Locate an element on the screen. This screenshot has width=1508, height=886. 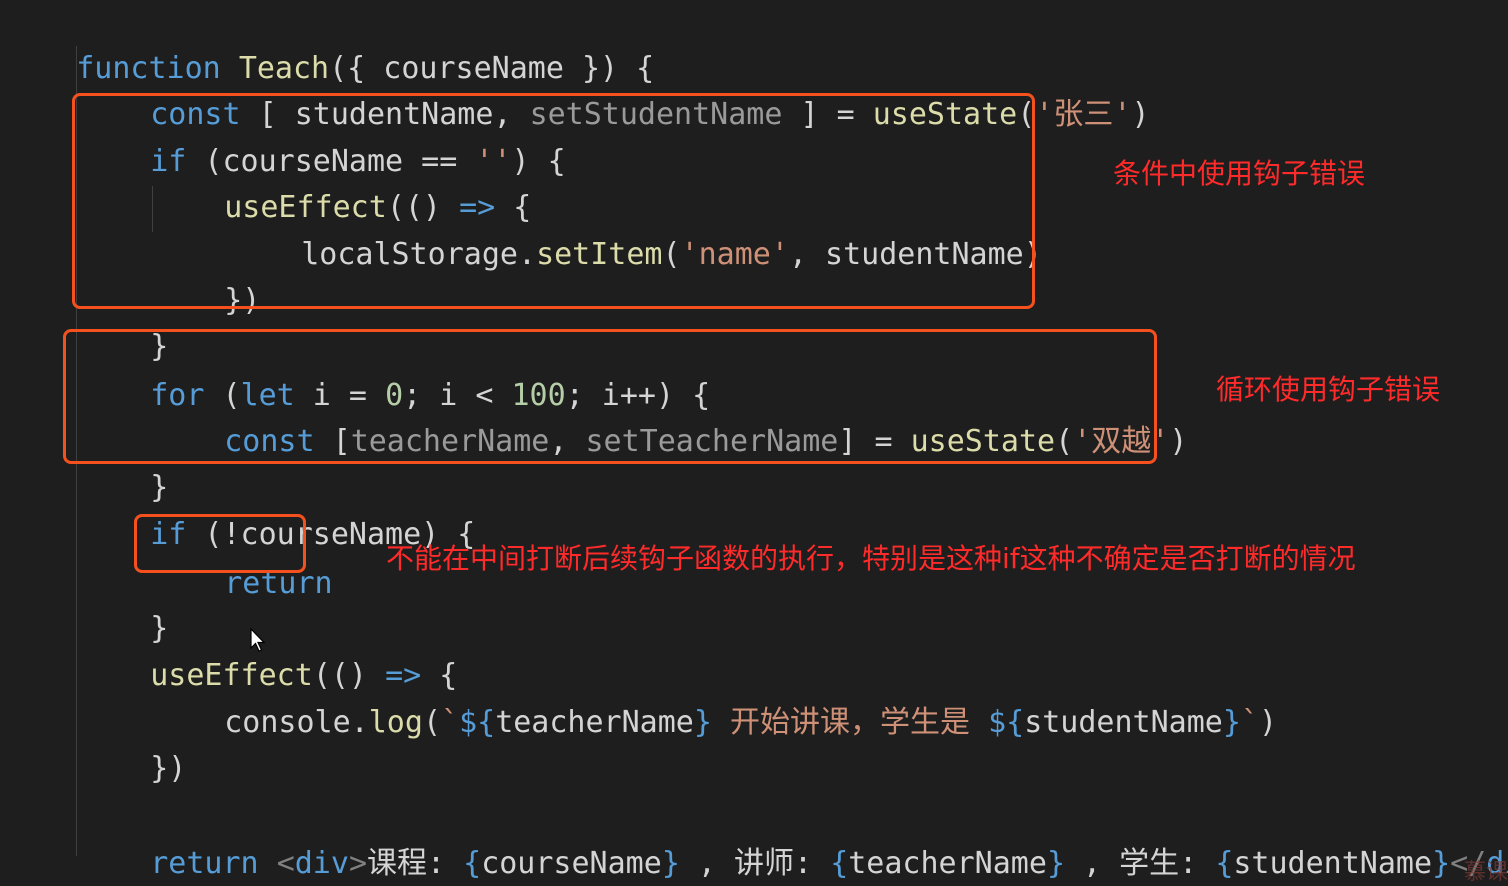
watermark-logo: 慕课 is located at coordinates (1485, 872).